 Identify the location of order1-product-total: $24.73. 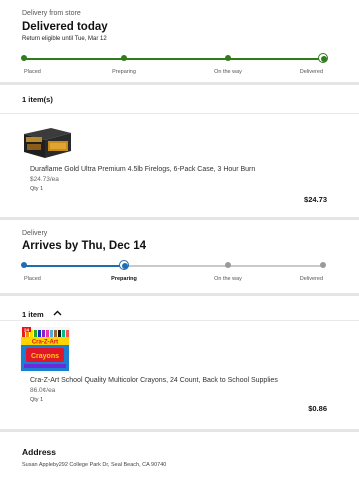
(315, 199).